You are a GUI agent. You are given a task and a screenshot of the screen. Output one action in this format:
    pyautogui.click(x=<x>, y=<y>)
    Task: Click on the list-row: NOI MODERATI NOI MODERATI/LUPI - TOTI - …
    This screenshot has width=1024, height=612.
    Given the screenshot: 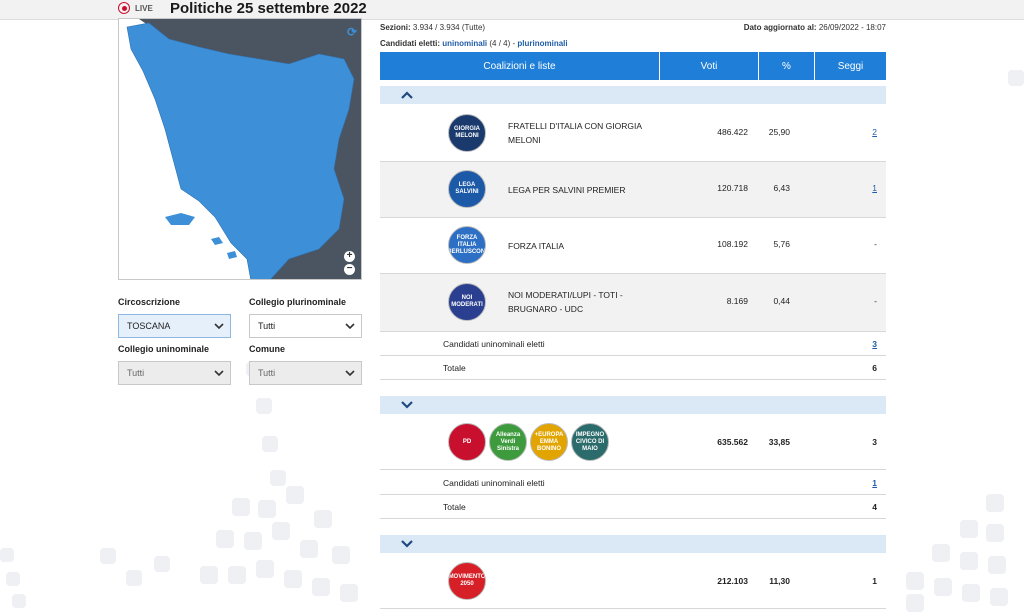 What is the action you would take?
    pyautogui.click(x=633, y=303)
    